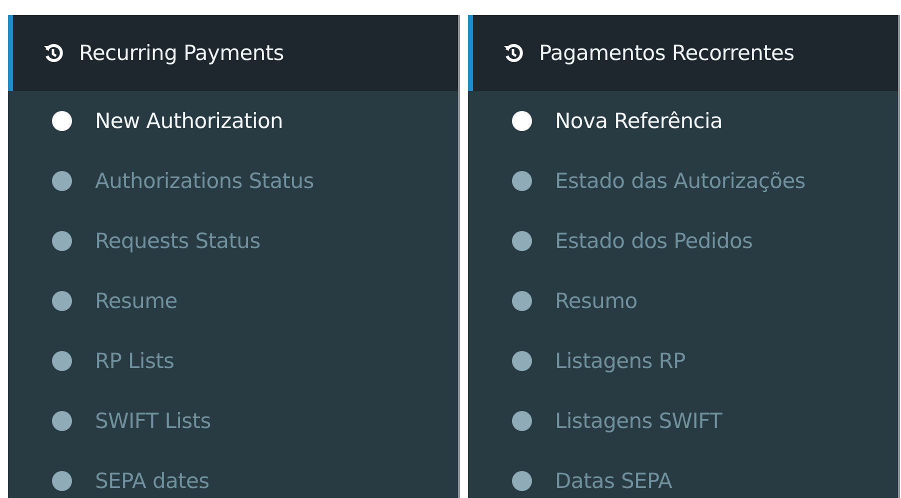 Image resolution: width=901 pixels, height=498 pixels. I want to click on menu-item: Requests Status, so click(177, 241).